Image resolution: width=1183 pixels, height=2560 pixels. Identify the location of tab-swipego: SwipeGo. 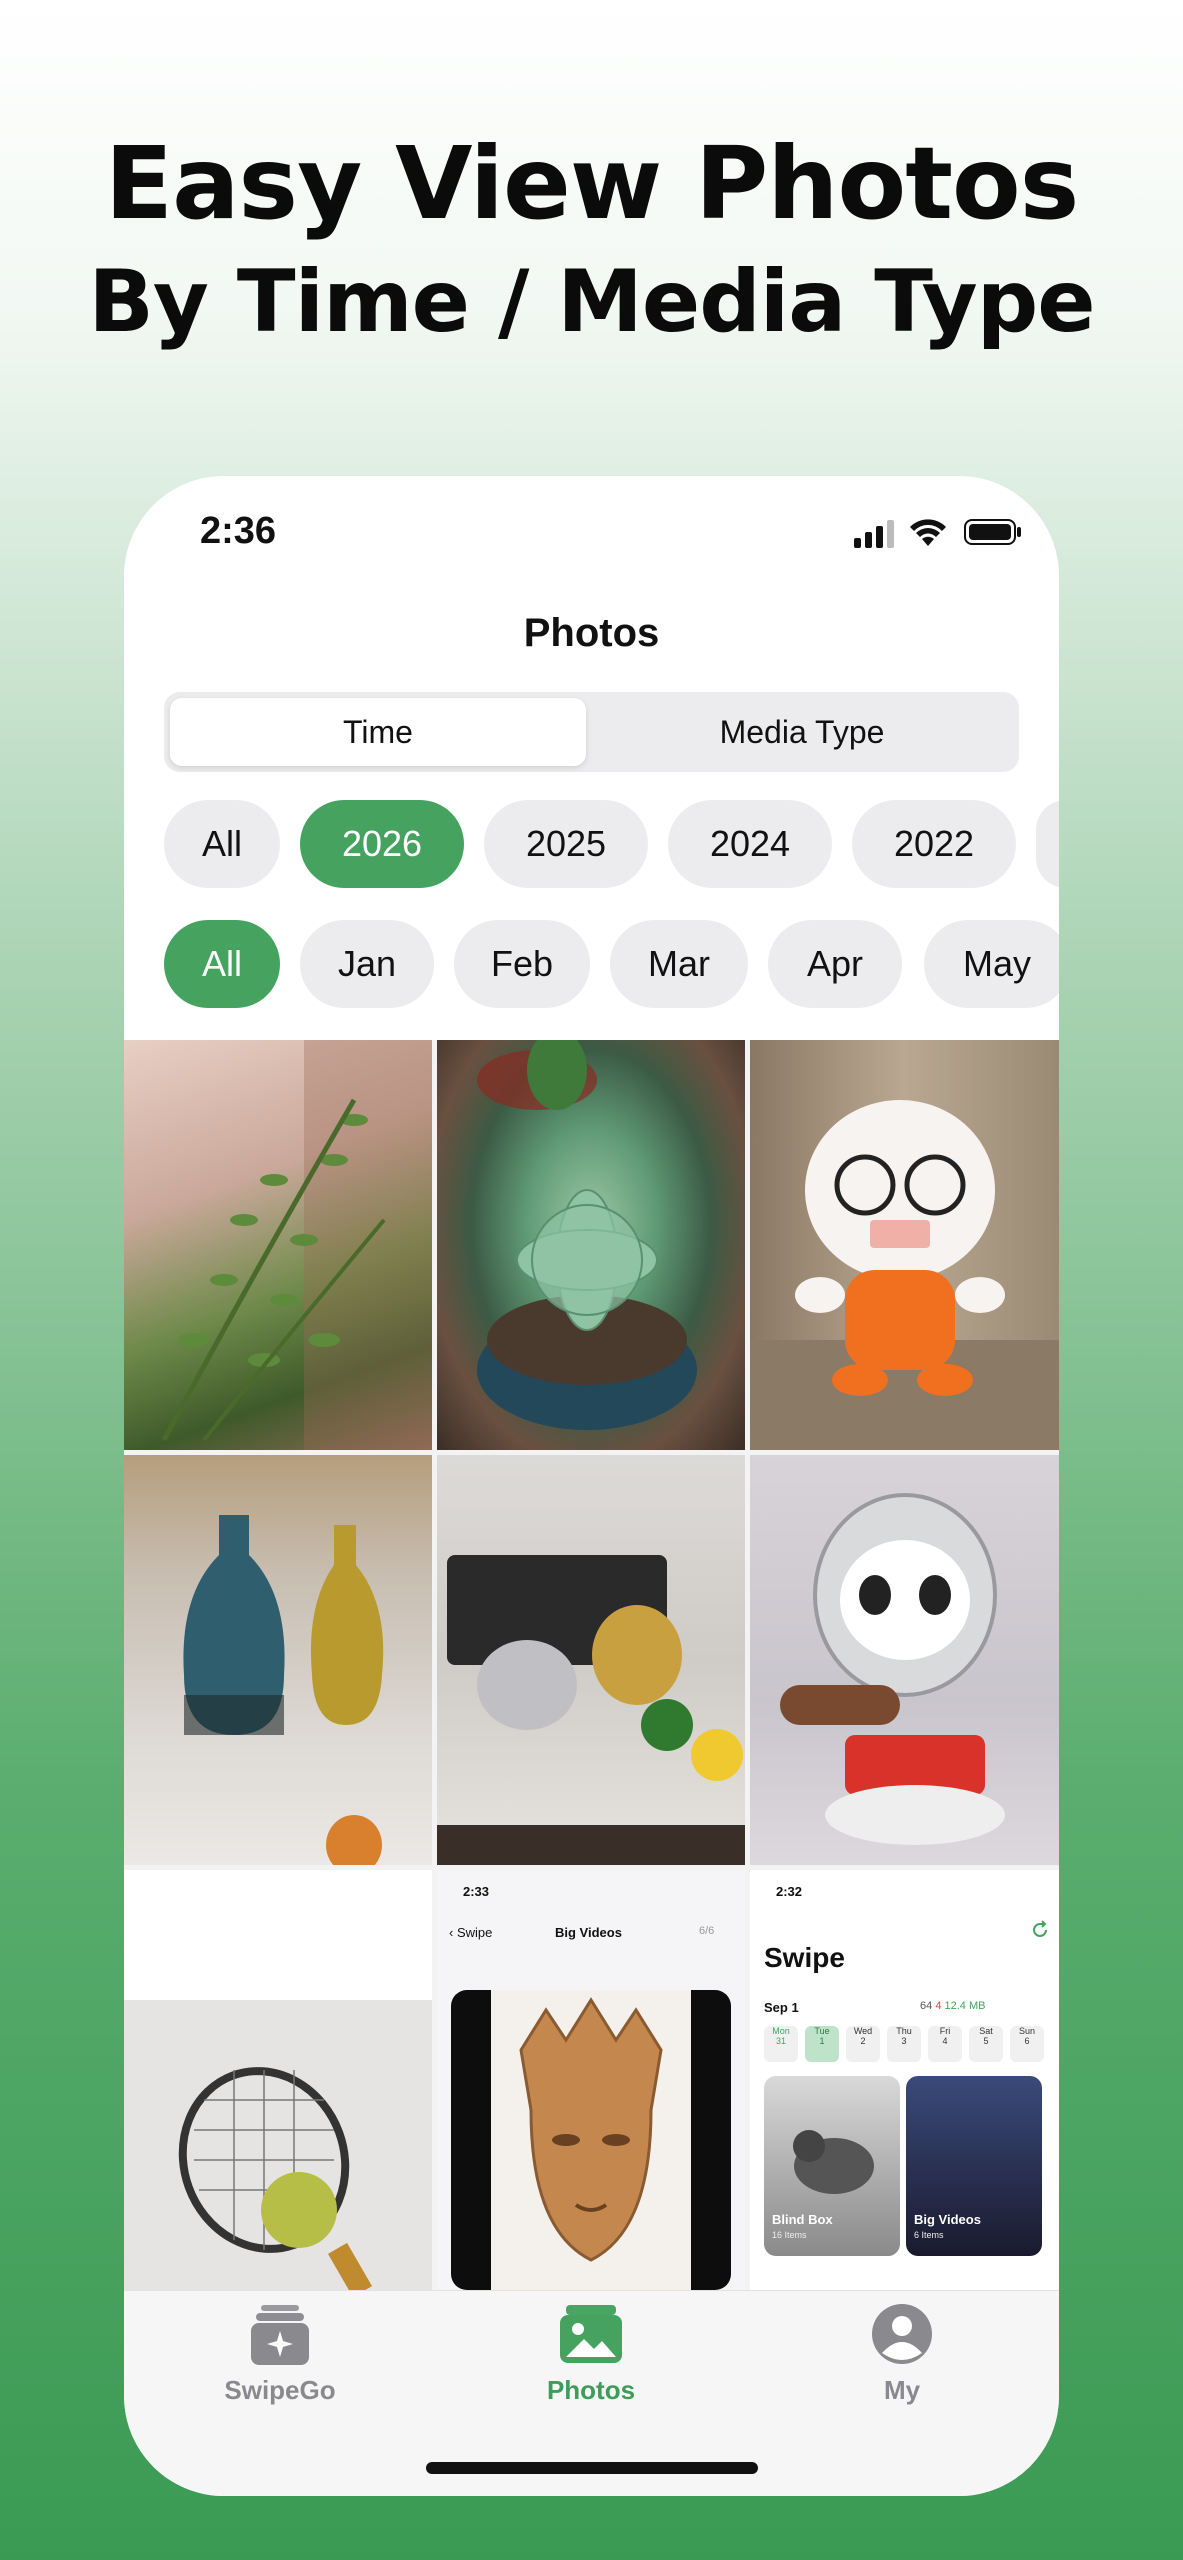
(280, 2353).